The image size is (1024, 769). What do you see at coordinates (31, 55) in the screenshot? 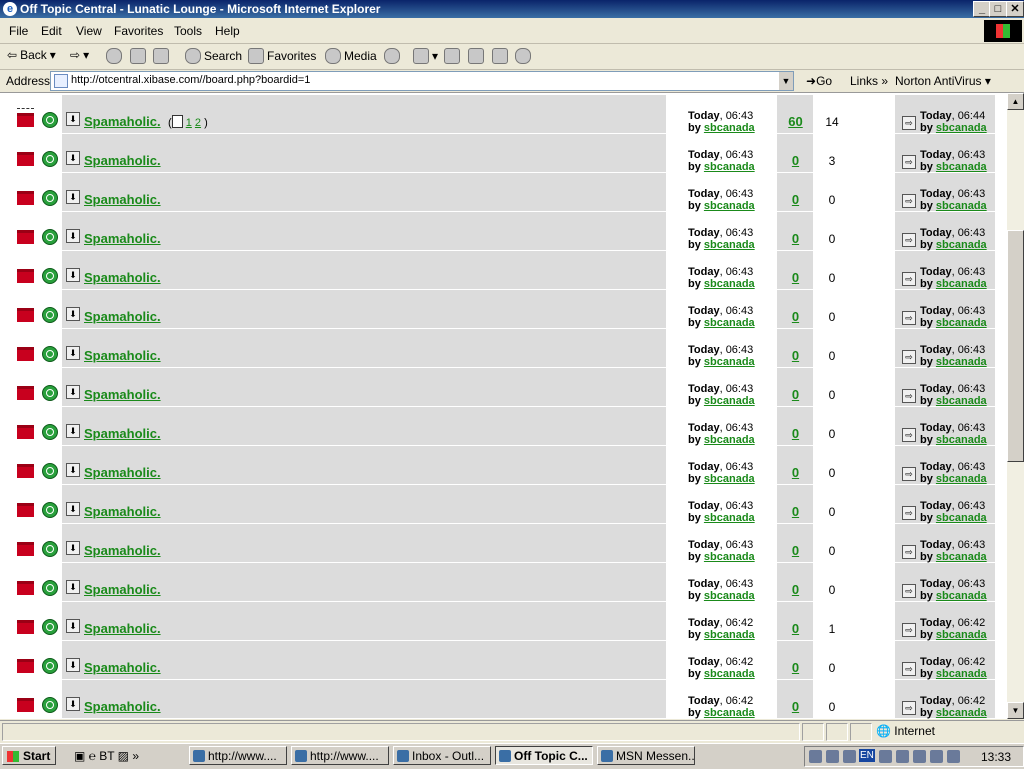
I see `back-button: ⇦ Back ▾` at bounding box center [31, 55].